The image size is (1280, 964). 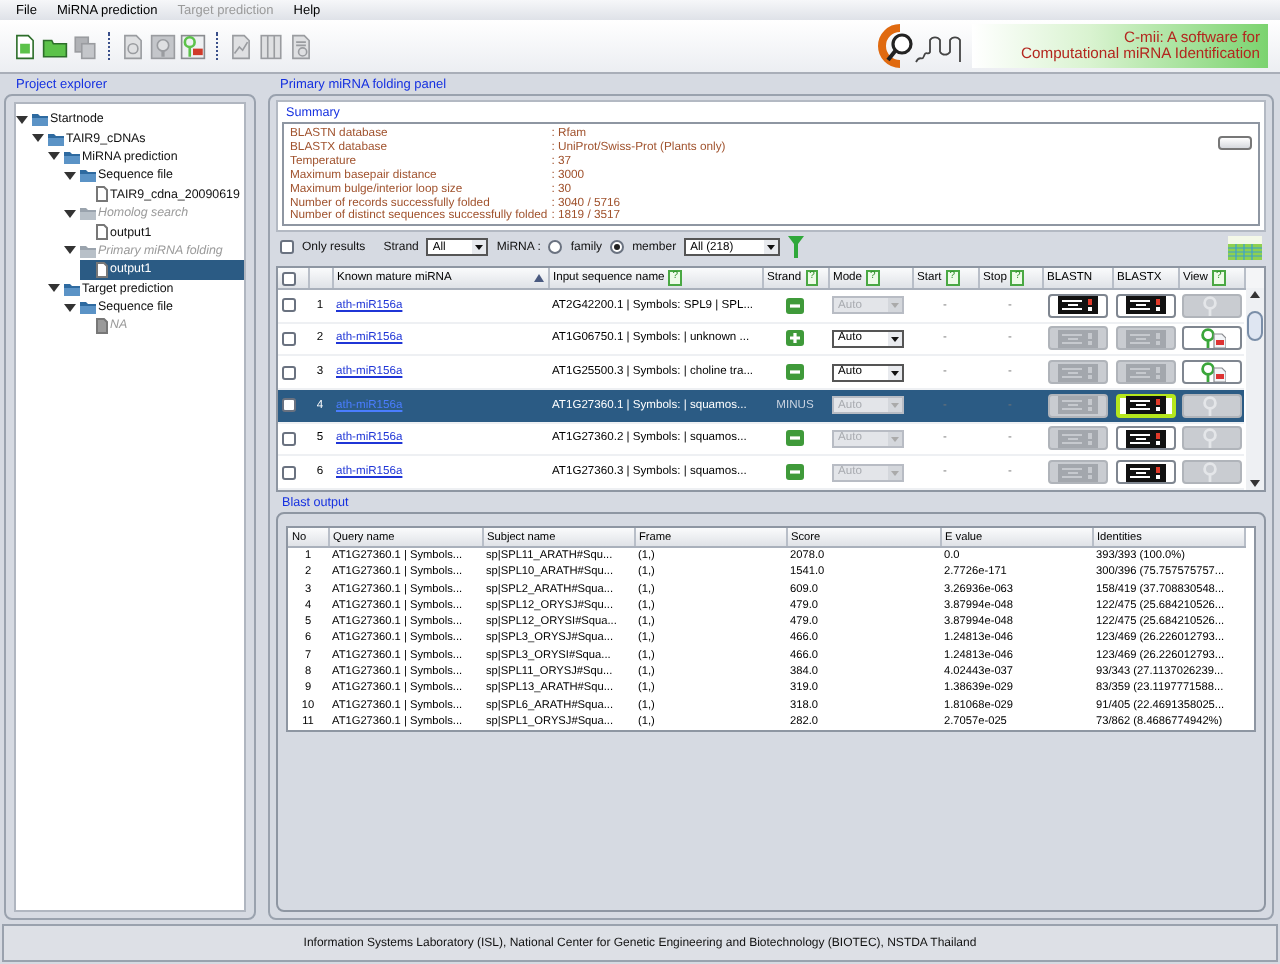 I want to click on logo-drawing, so click(x=918, y=46).